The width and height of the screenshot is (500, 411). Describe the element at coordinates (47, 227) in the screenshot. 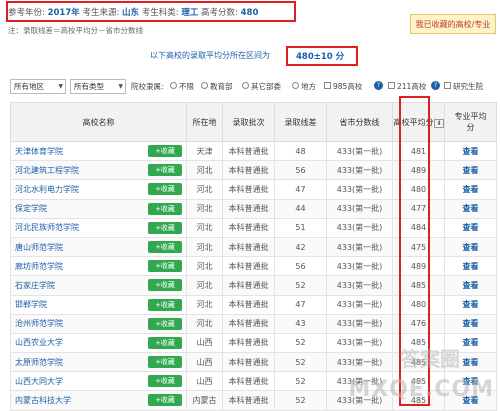

I see `school-name-link: 河北民族师范学院` at that location.